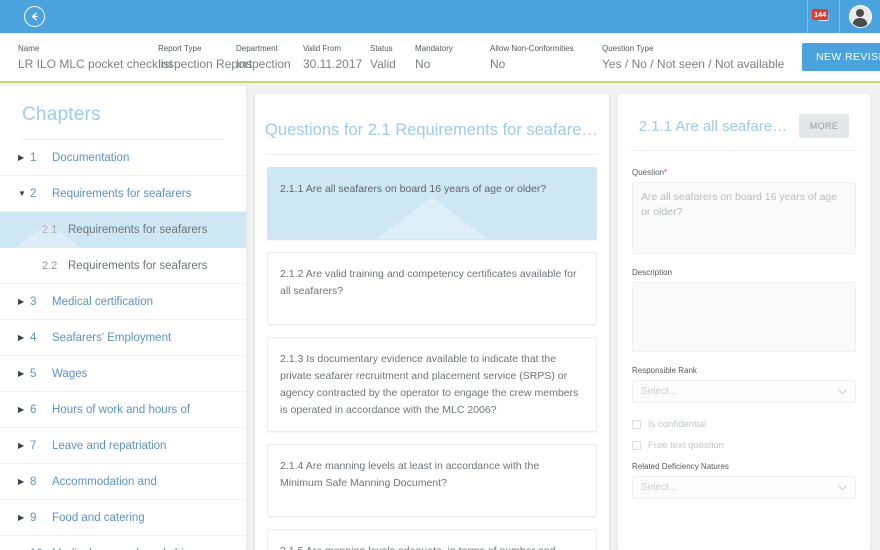 The height and width of the screenshot is (550, 880). What do you see at coordinates (123, 374) in the screenshot?
I see `sidebar-item-chapter-5: ▶ 5 Wages` at bounding box center [123, 374].